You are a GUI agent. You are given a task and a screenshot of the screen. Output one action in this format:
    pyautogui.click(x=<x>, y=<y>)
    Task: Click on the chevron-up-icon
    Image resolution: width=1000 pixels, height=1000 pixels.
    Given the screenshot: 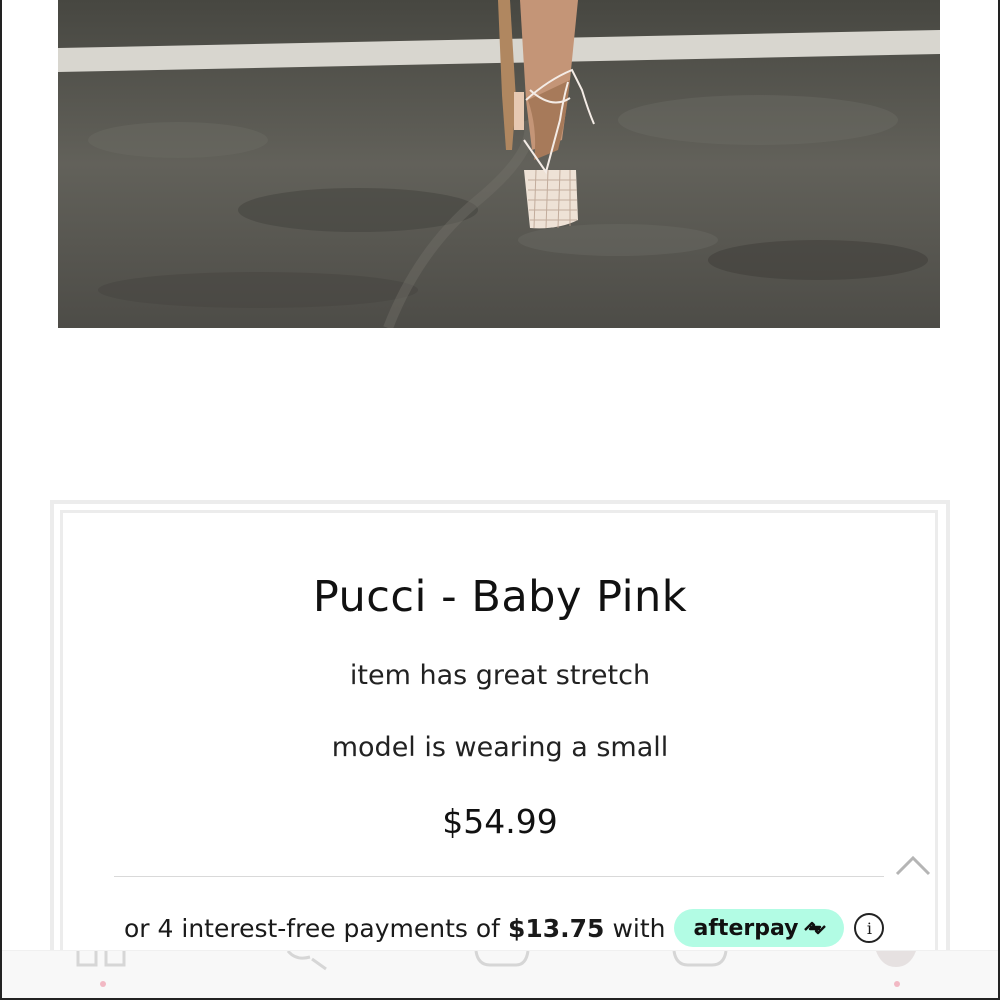 What is the action you would take?
    pyautogui.click(x=913, y=865)
    